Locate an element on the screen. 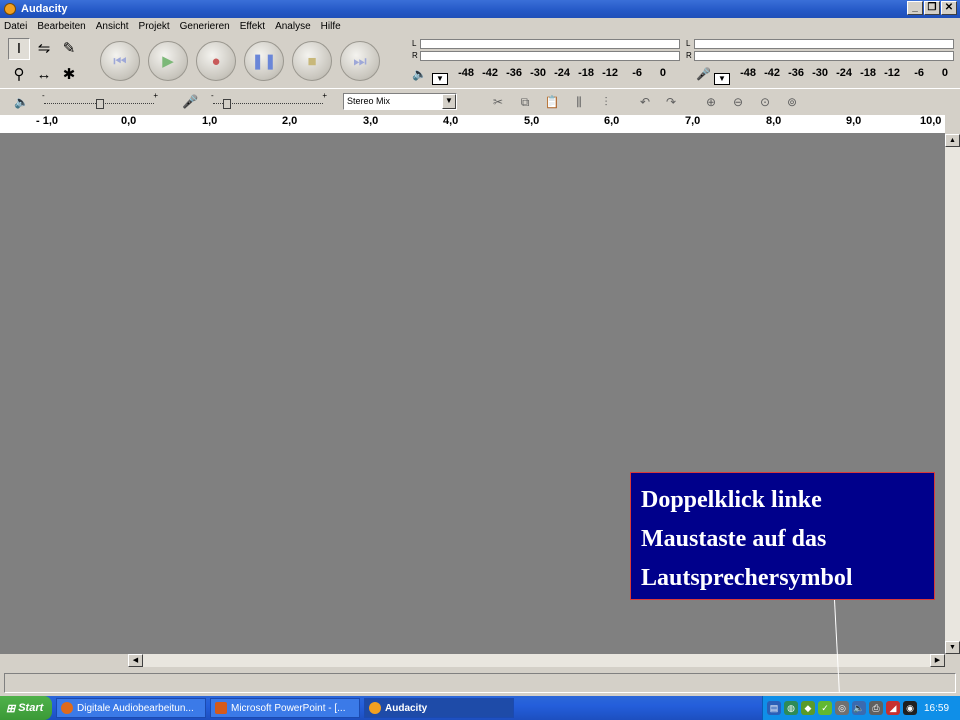  output-meter-dropdown: ▼ is located at coordinates (440, 79).